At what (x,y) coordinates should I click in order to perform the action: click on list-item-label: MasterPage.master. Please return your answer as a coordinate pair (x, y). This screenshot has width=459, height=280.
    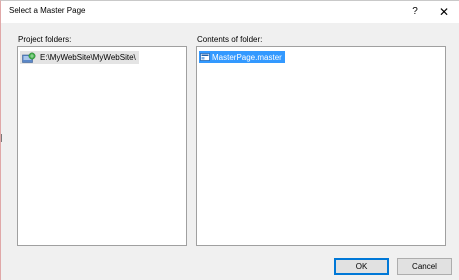
    Looking at the image, I should click on (247, 57).